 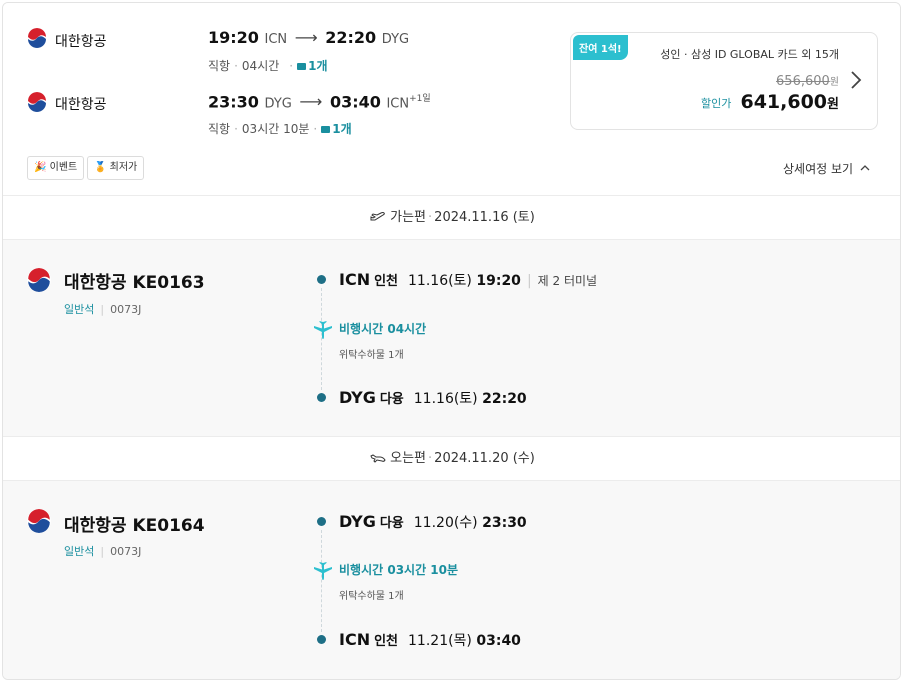 I want to click on day-offset: +1일, so click(x=420, y=99).